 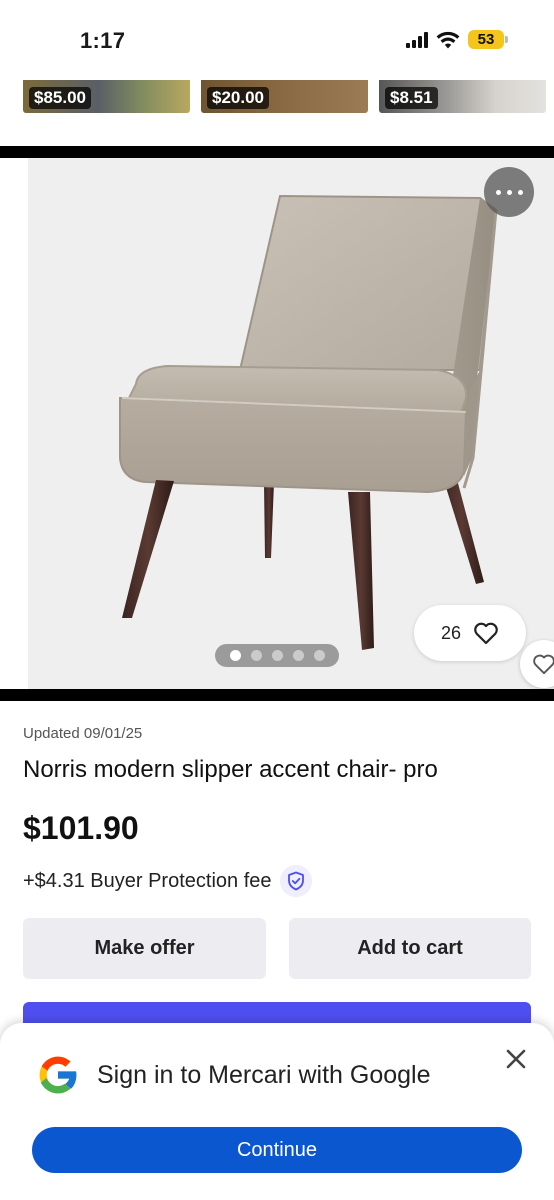 What do you see at coordinates (60, 98) in the screenshot?
I see `related-item-price: $85.00` at bounding box center [60, 98].